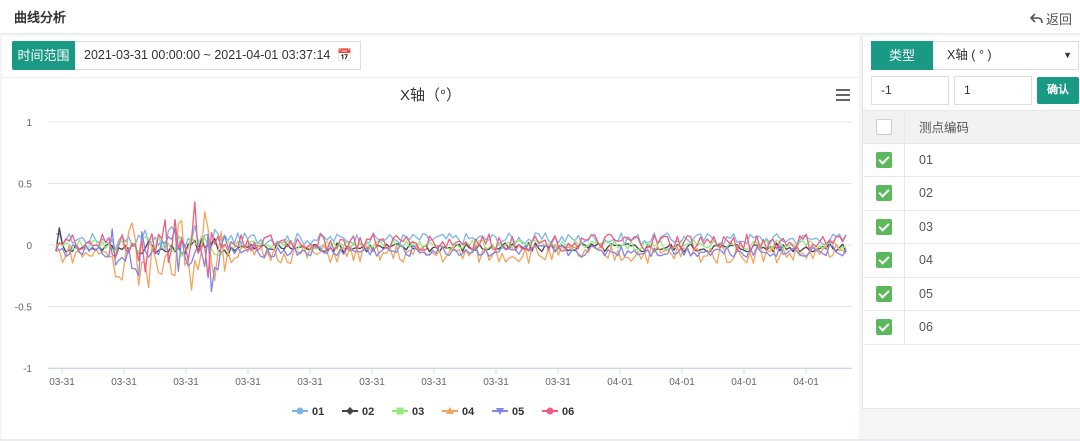 The image size is (1080, 441). Describe the element at coordinates (368, 412) in the screenshot. I see `legend-label-02: 02` at that location.